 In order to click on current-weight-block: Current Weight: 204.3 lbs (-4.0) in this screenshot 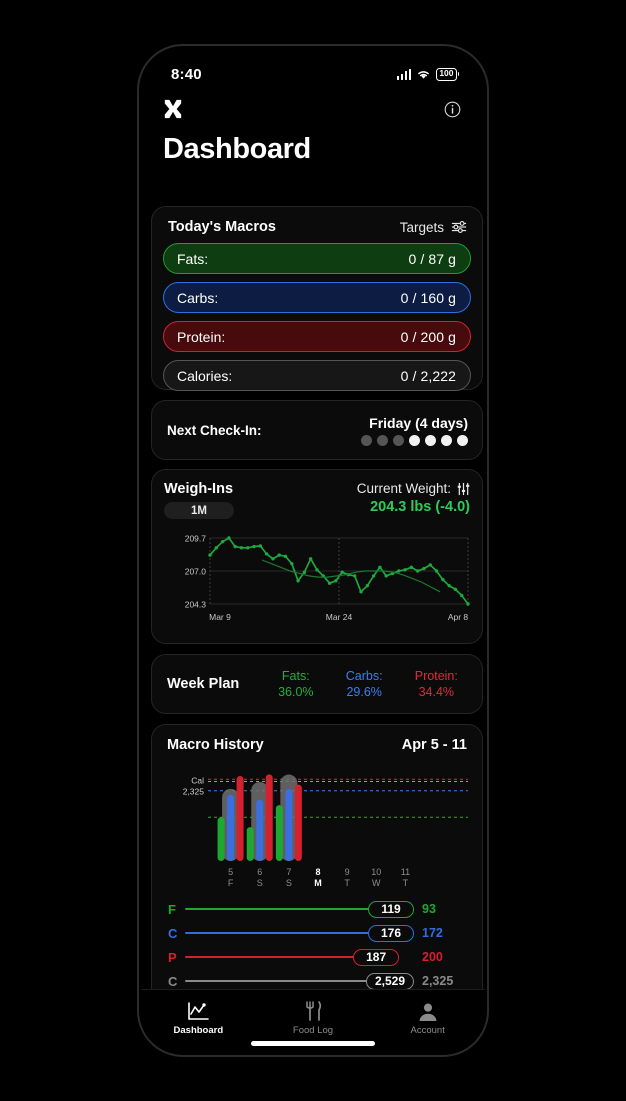, I will do `click(413, 498)`.